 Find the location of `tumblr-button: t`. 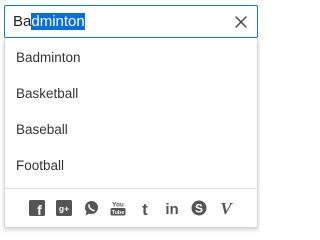

tumblr-button: t is located at coordinates (145, 208).